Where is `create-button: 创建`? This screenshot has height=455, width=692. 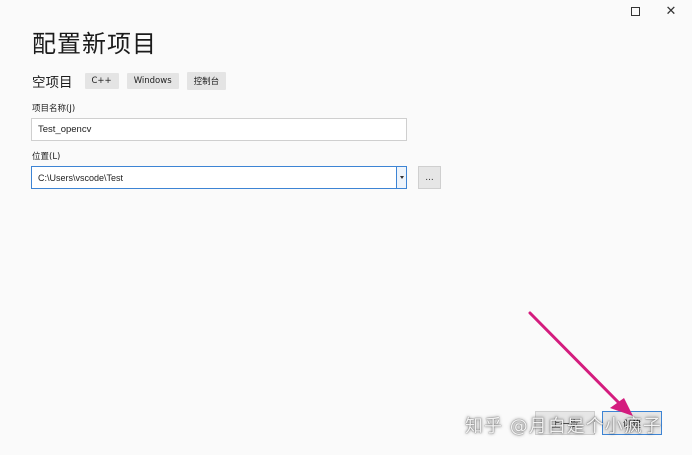 create-button: 创建 is located at coordinates (632, 423).